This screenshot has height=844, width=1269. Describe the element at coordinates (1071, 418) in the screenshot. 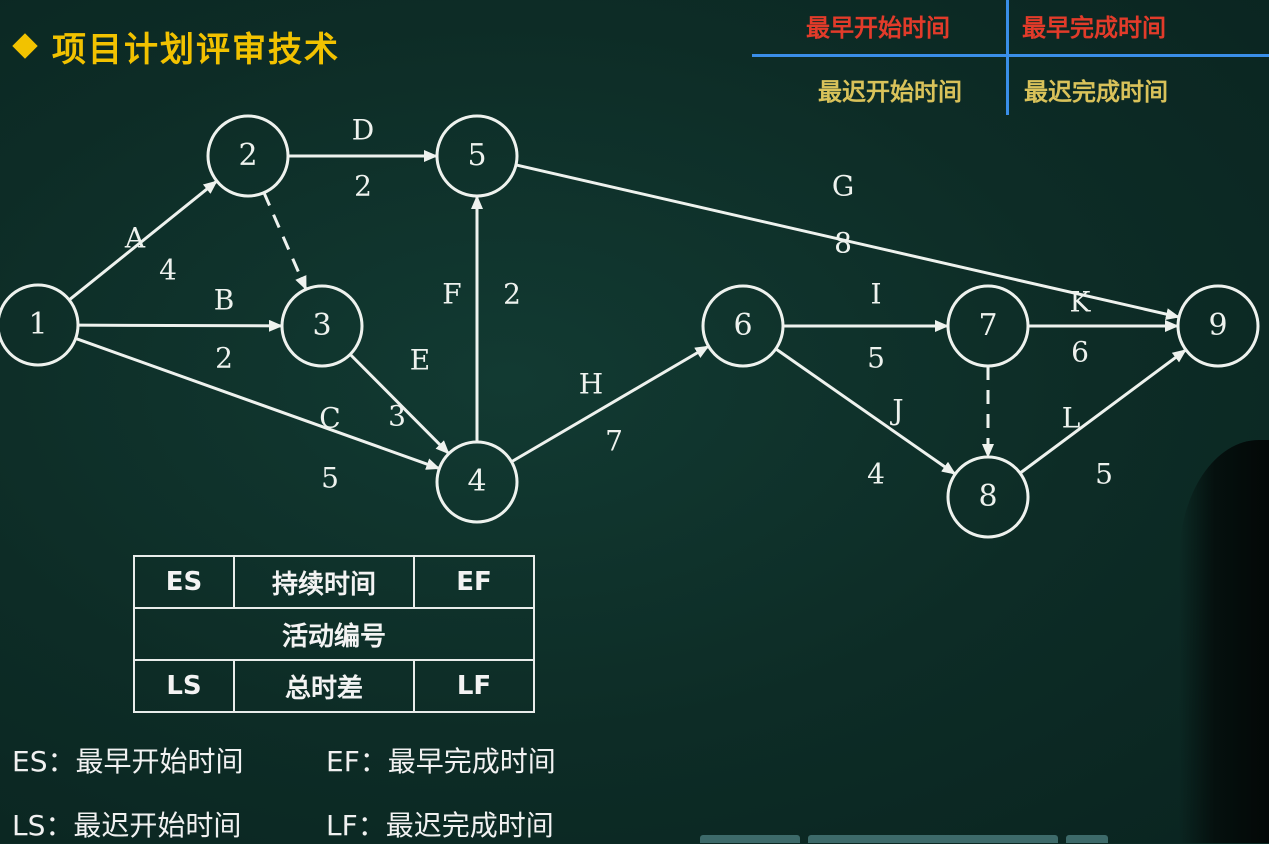

I see `activity-name-label: L` at that location.